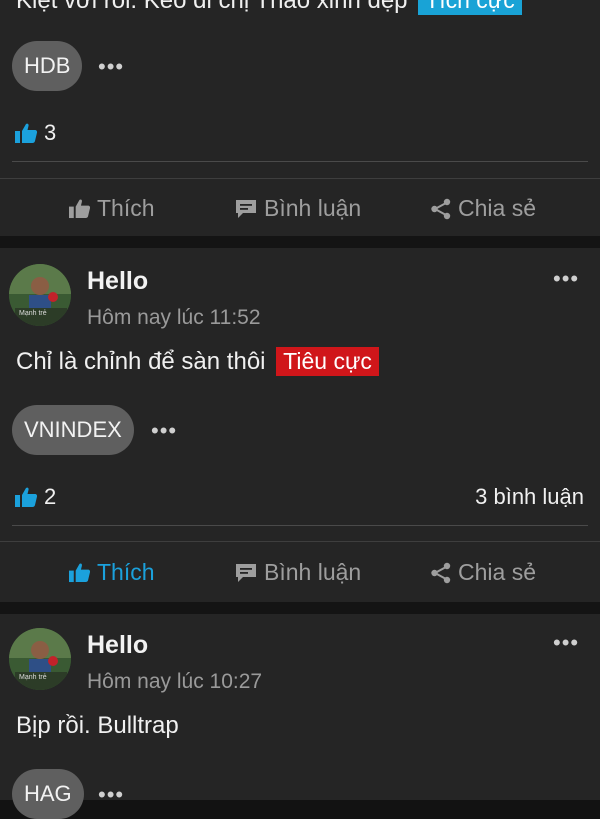 This screenshot has width=600, height=819. What do you see at coordinates (327, 361) in the screenshot?
I see `sentiment-tag-negative: Tiêu cực` at bounding box center [327, 361].